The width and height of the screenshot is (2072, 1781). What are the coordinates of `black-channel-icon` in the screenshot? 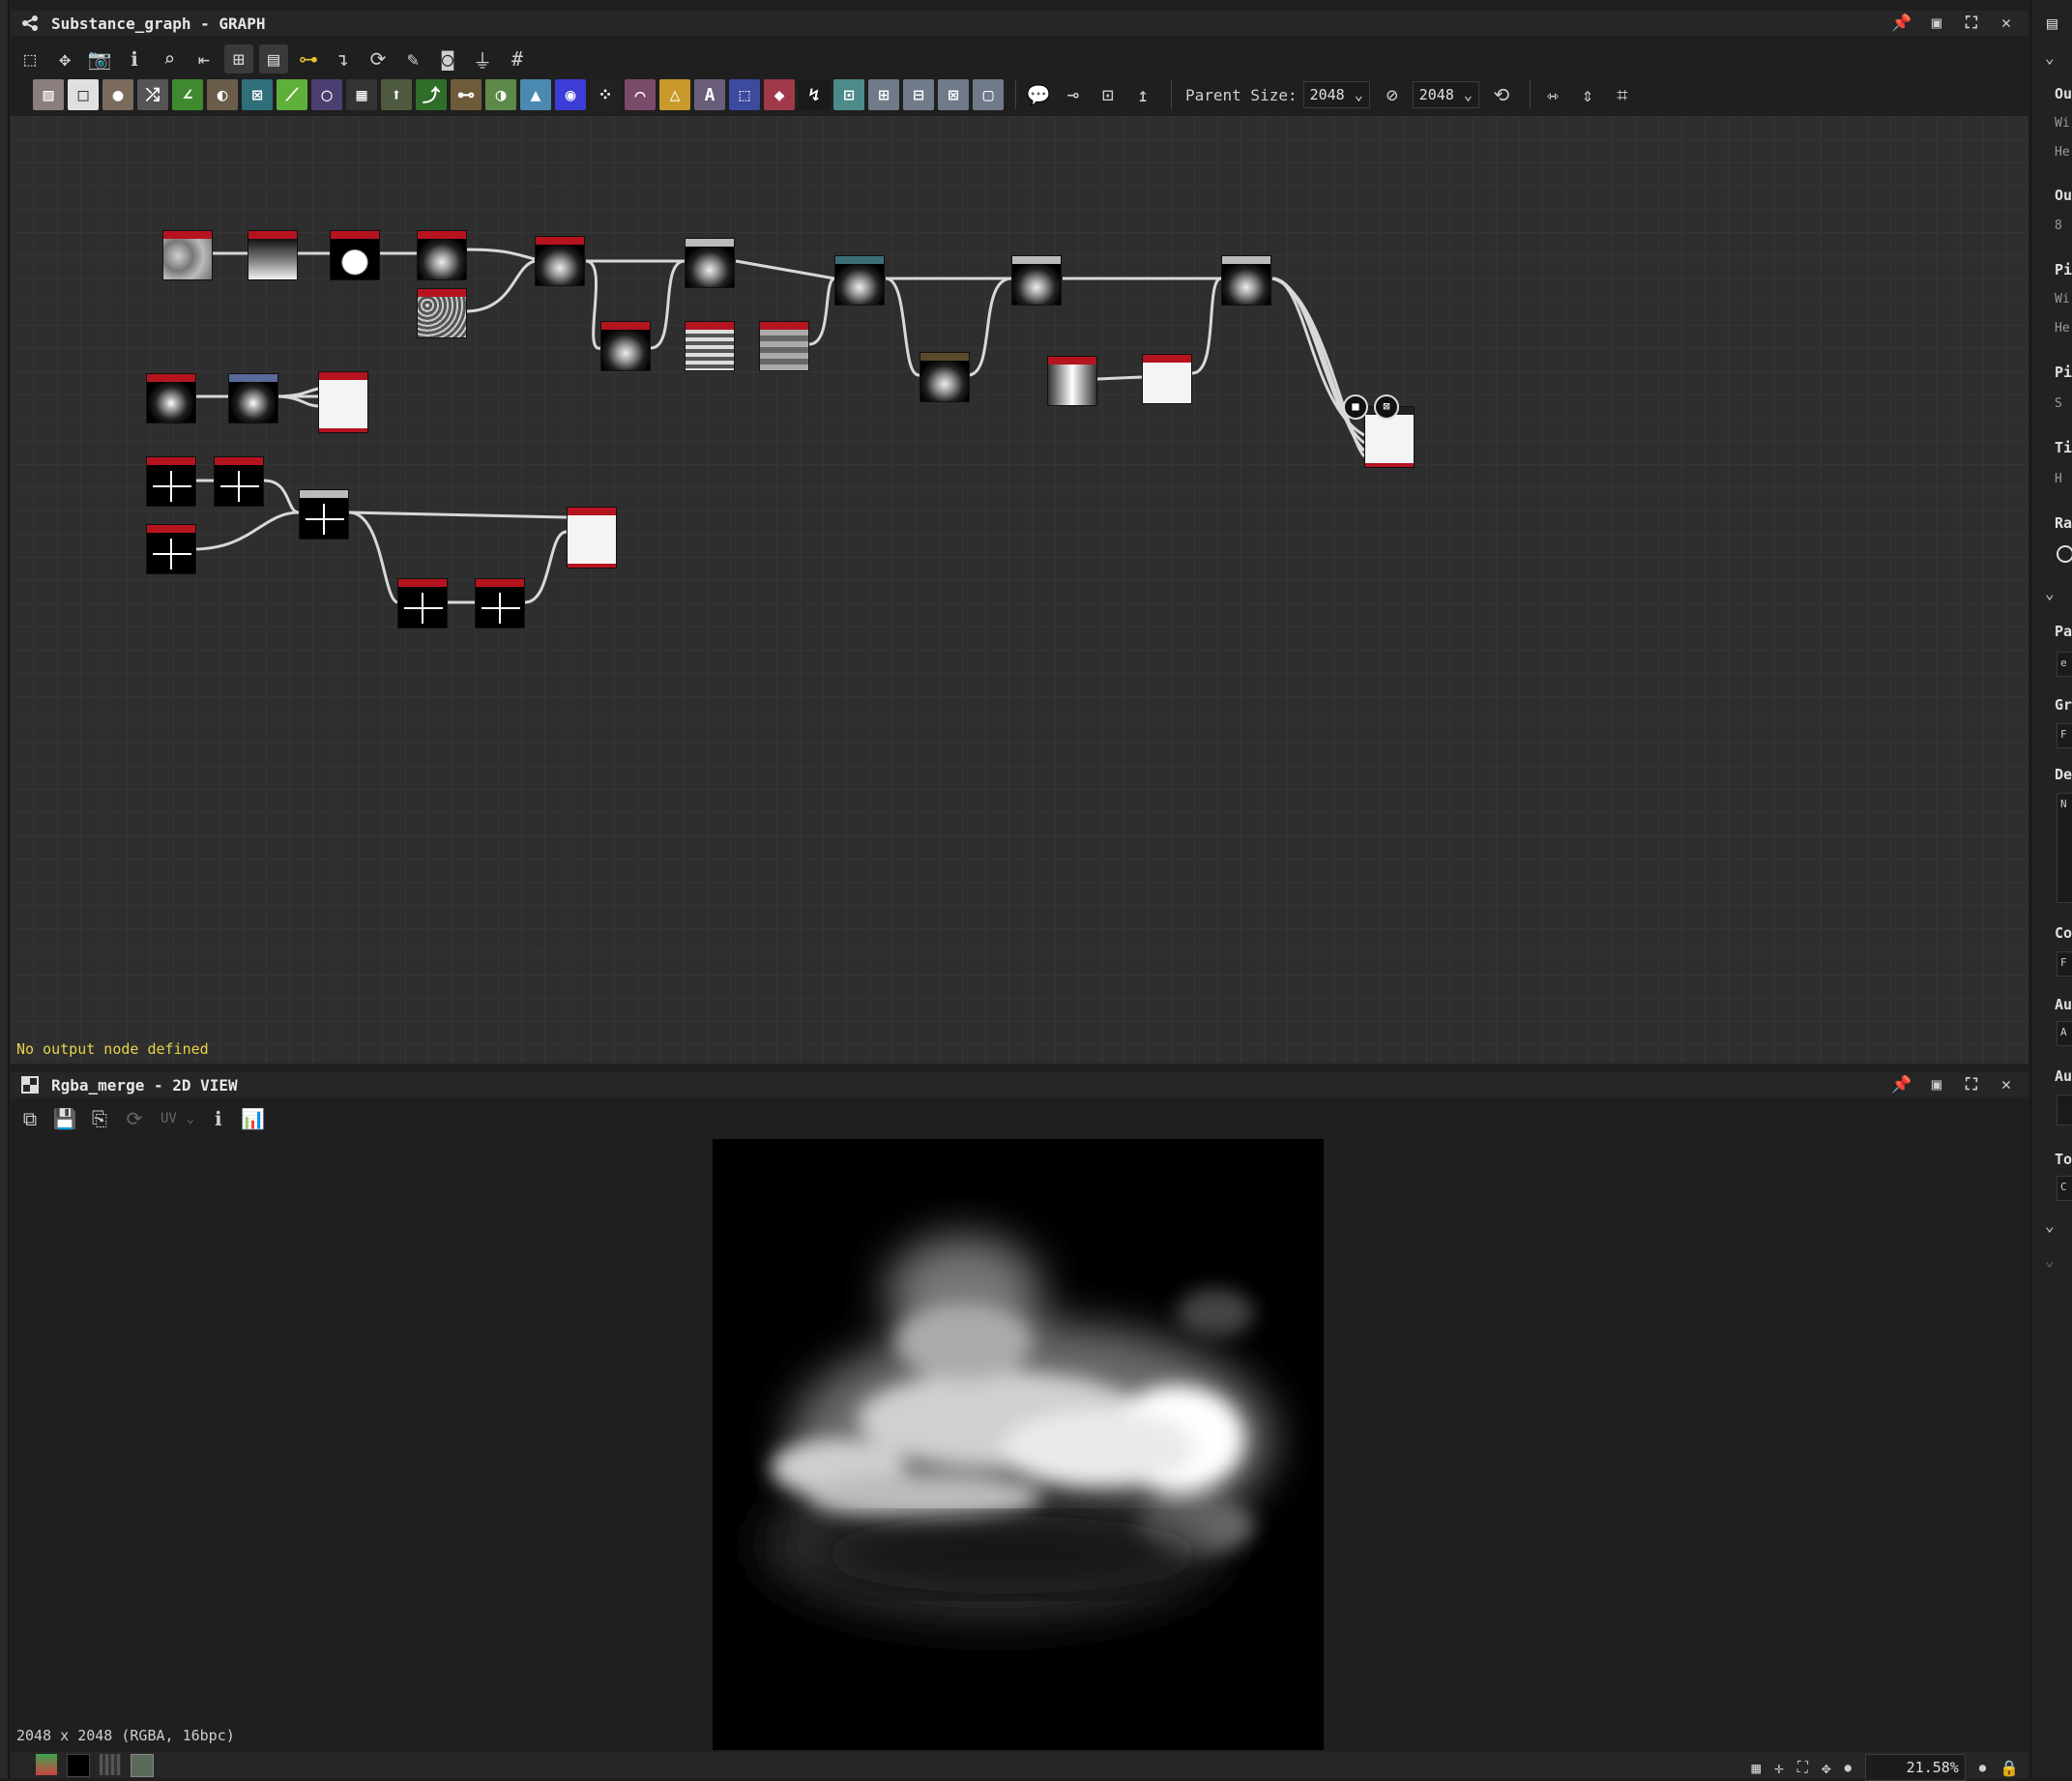 It's located at (79, 1765).